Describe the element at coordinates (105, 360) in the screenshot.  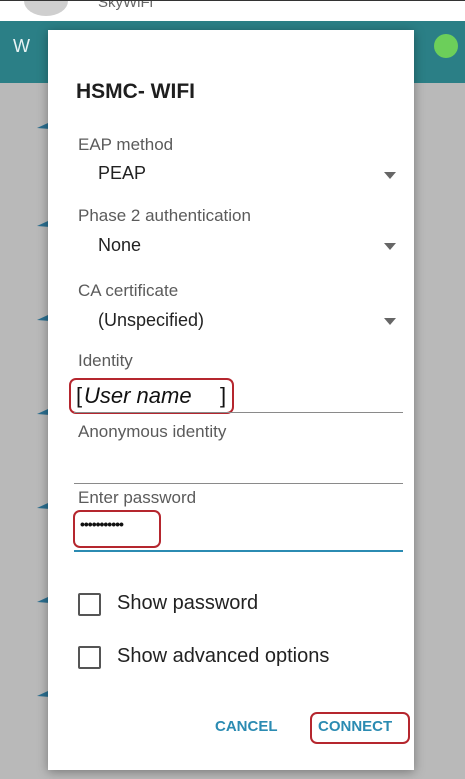
I see `identity-label: Identity` at that location.